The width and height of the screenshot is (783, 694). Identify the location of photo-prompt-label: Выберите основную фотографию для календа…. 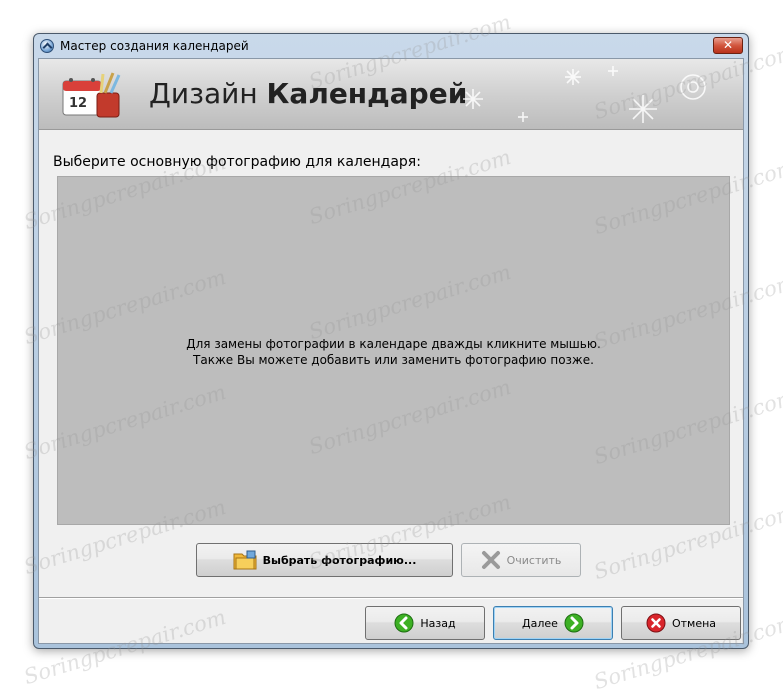
(237, 162).